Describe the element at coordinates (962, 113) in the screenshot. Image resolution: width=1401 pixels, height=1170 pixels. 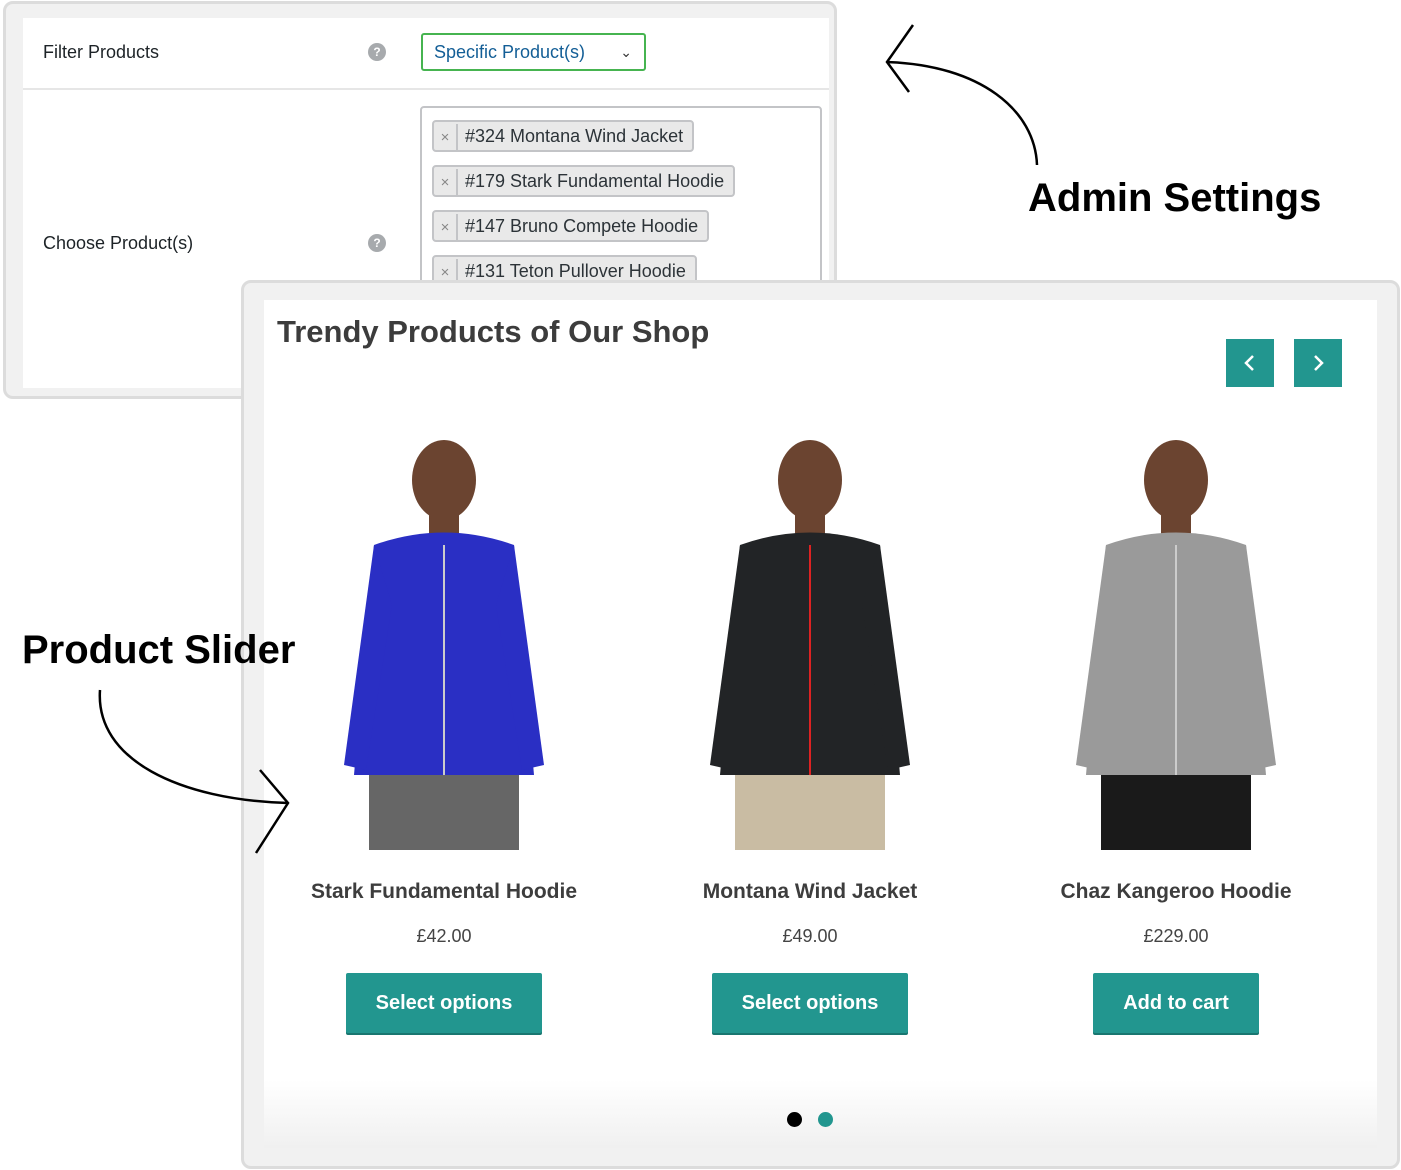
I see `arrow-admin` at that location.